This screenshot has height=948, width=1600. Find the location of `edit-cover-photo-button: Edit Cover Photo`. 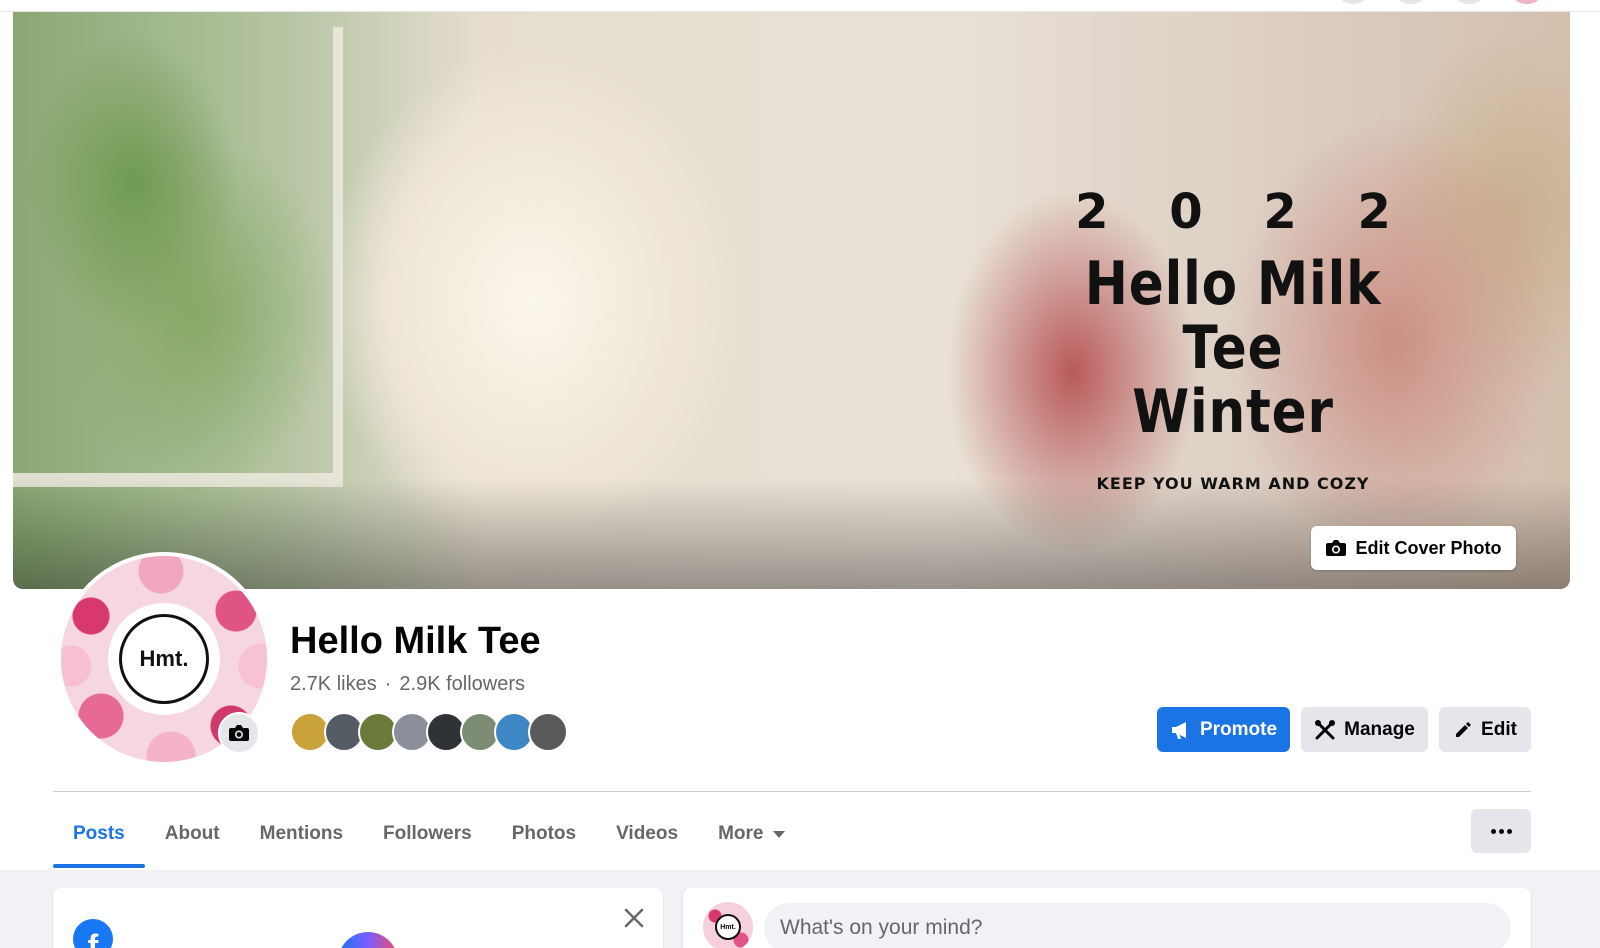

edit-cover-photo-button: Edit Cover Photo is located at coordinates (1413, 548).